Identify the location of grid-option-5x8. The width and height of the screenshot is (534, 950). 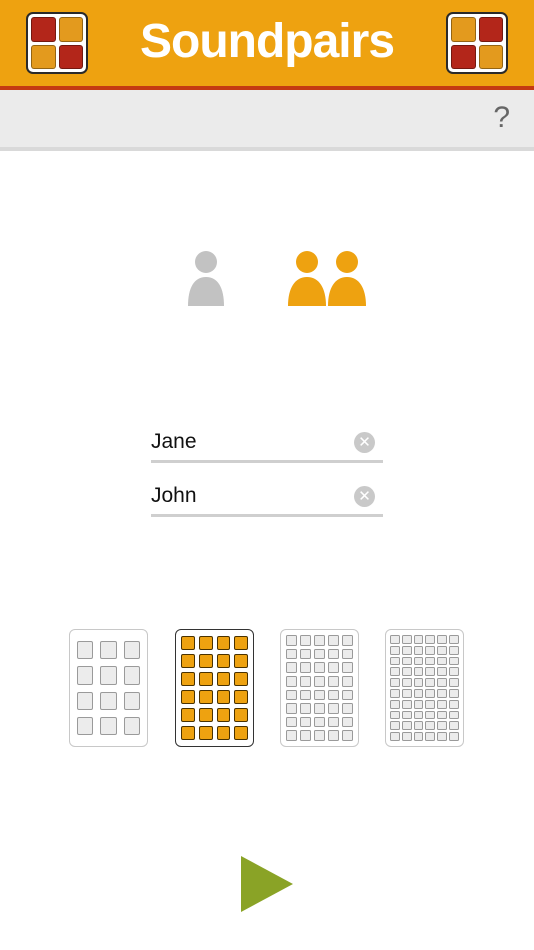
(319, 688).